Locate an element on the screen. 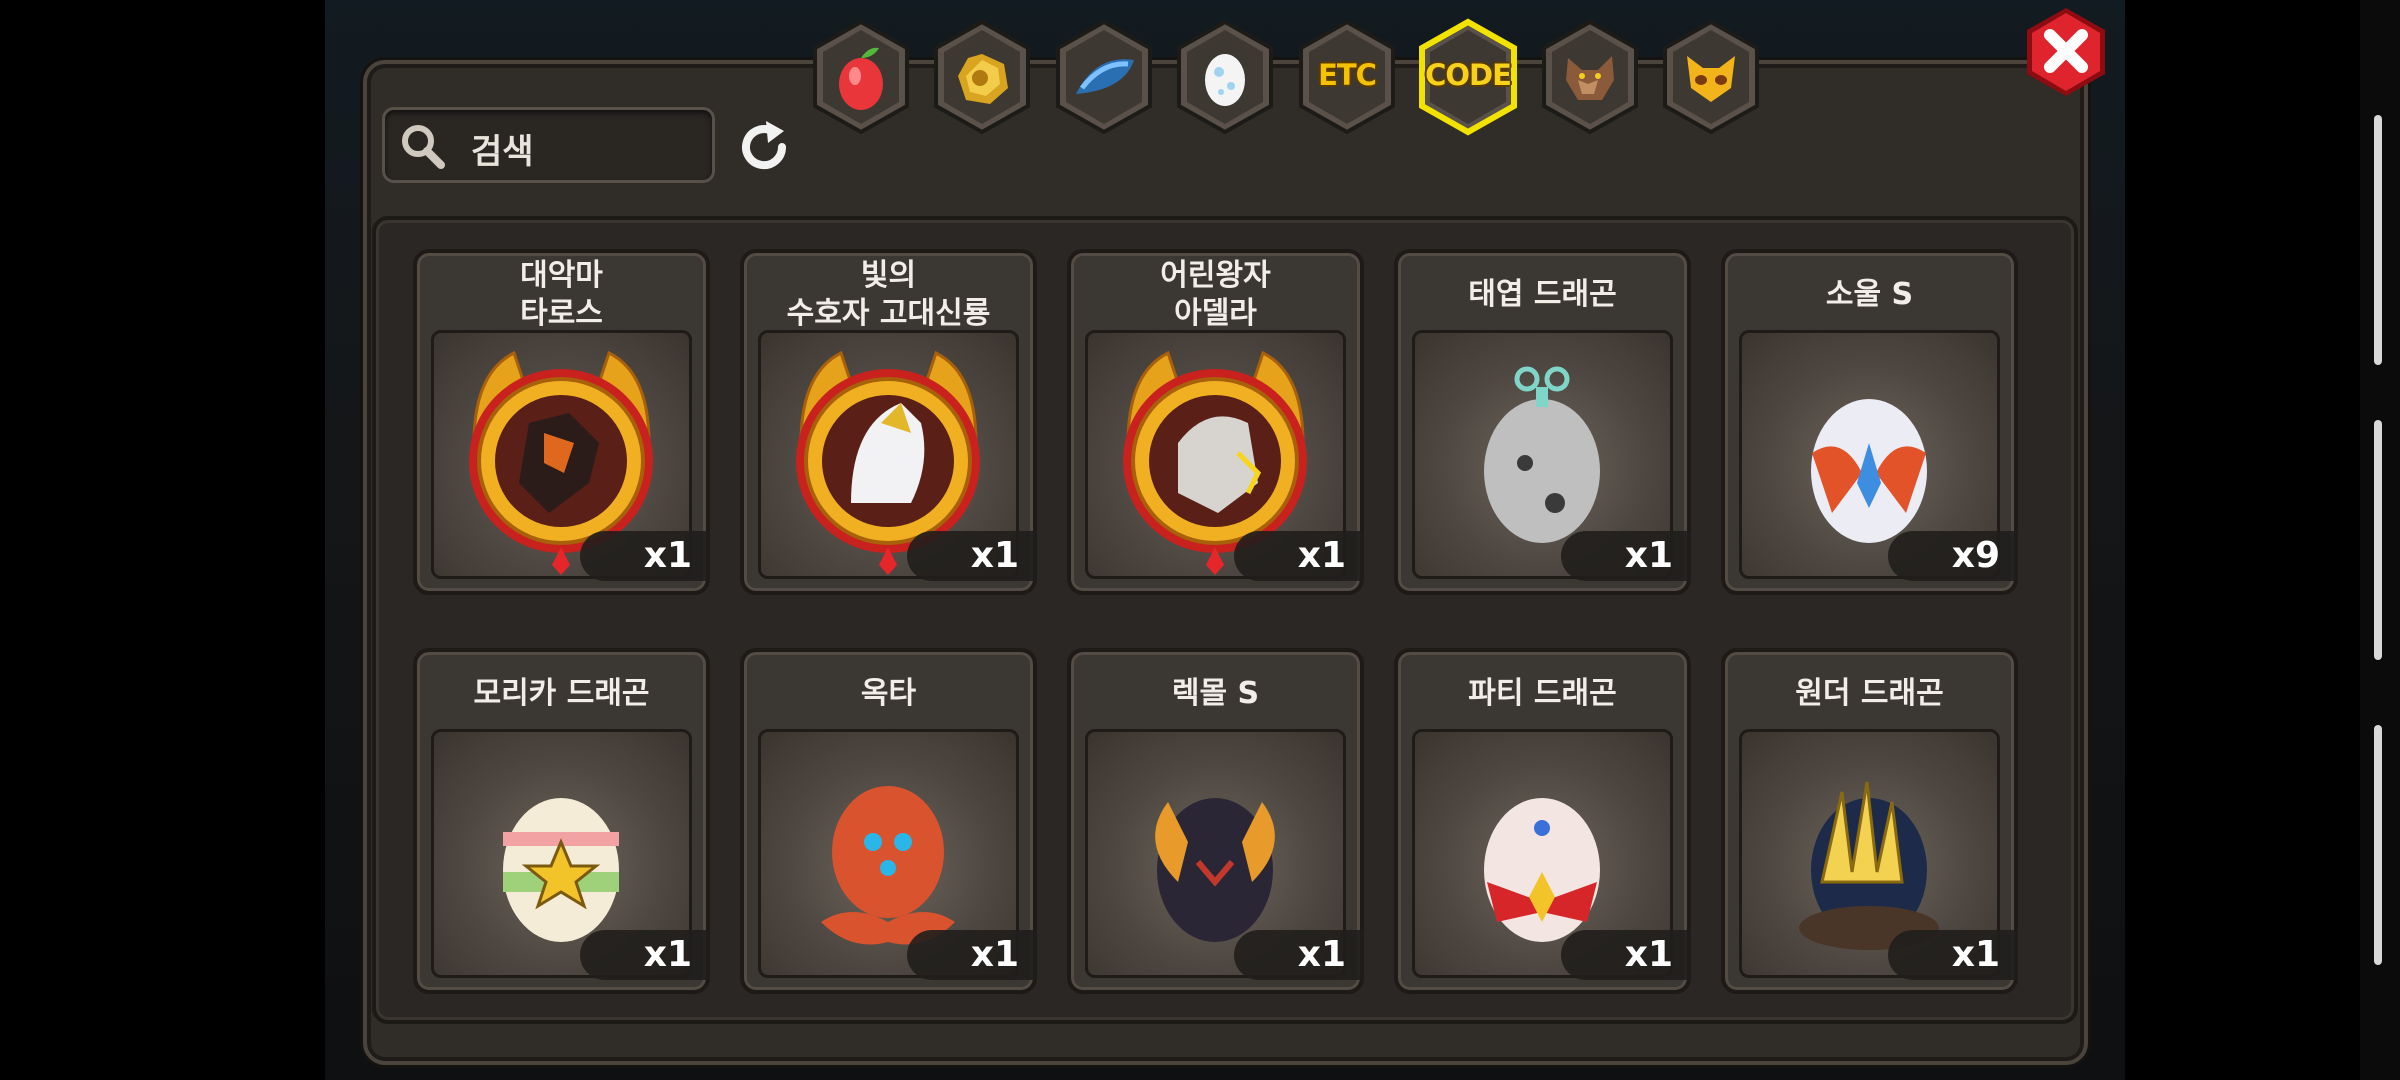 The image size is (2400, 1080). item-card: 태엽 드래곤 x1 is located at coordinates (1542, 422).